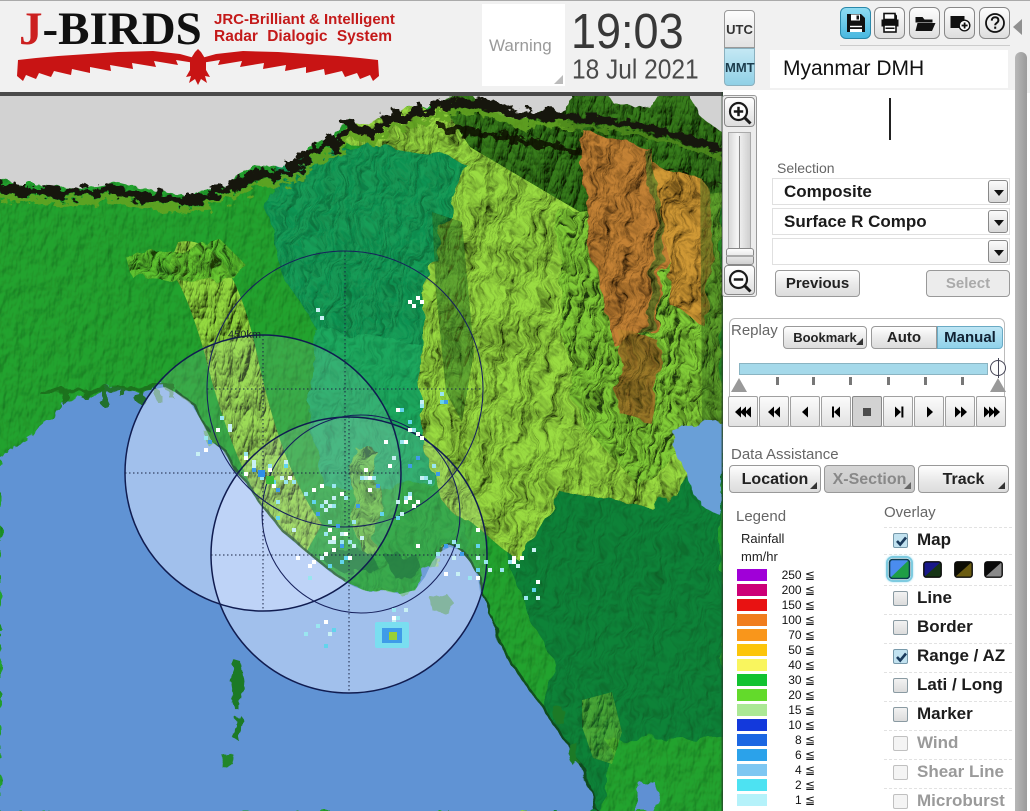 The height and width of the screenshot is (811, 1030). Describe the element at coordinates (244, 335) in the screenshot. I see `svg-text: 450km` at that location.